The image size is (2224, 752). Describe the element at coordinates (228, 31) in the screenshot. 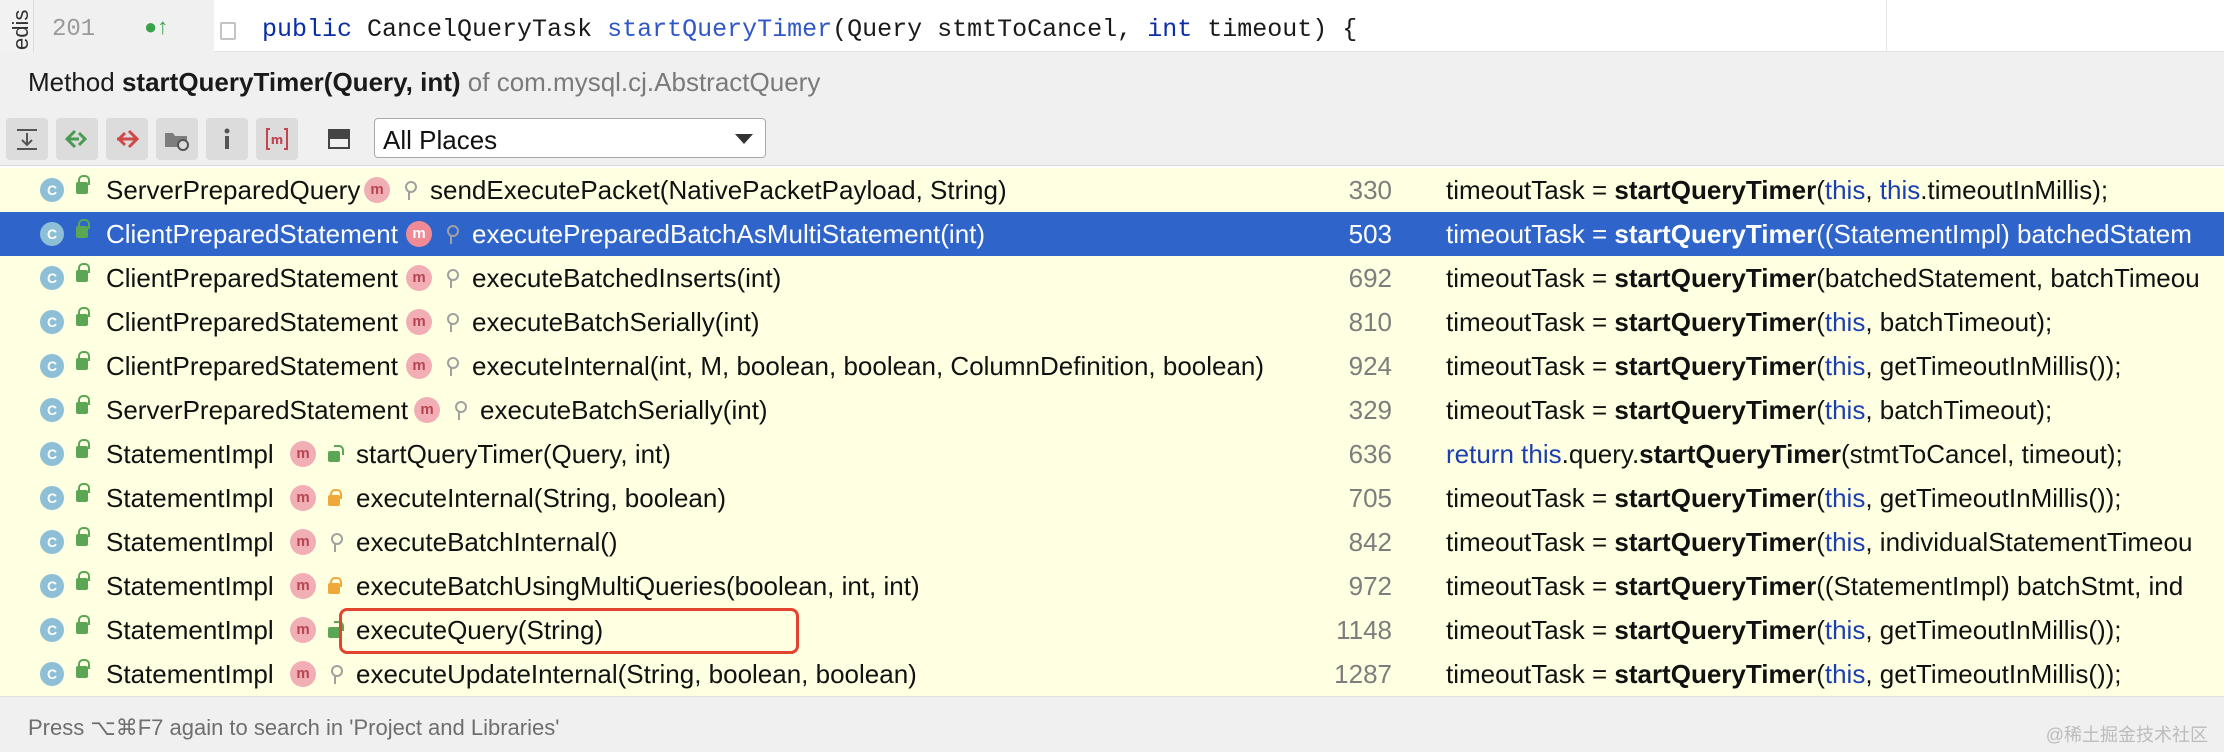

I see `fold-icon` at that location.